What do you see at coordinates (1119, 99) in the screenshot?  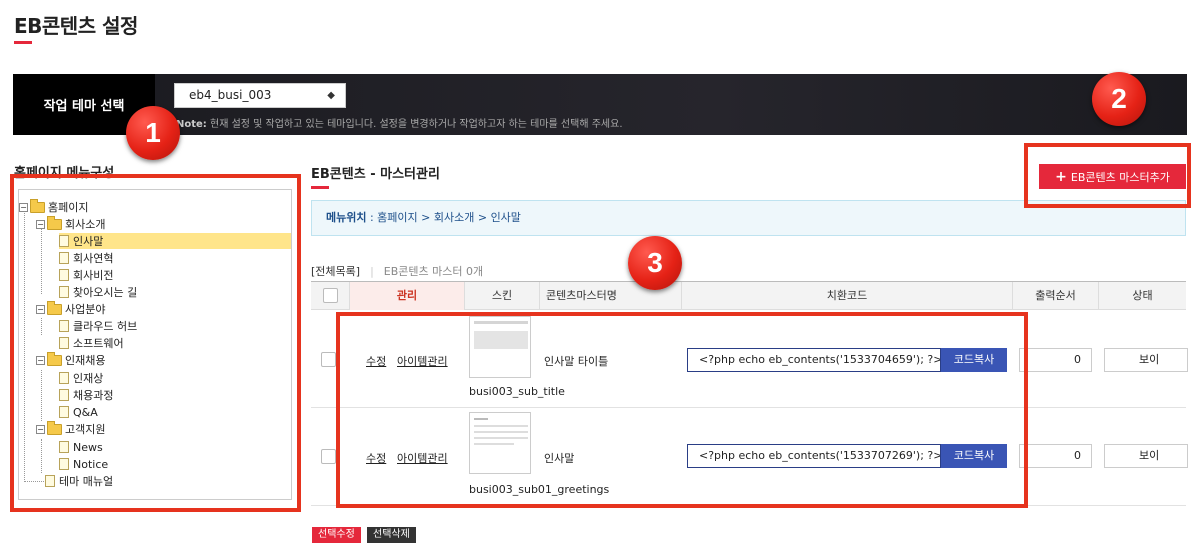 I see `annotation-marker-2: 2` at bounding box center [1119, 99].